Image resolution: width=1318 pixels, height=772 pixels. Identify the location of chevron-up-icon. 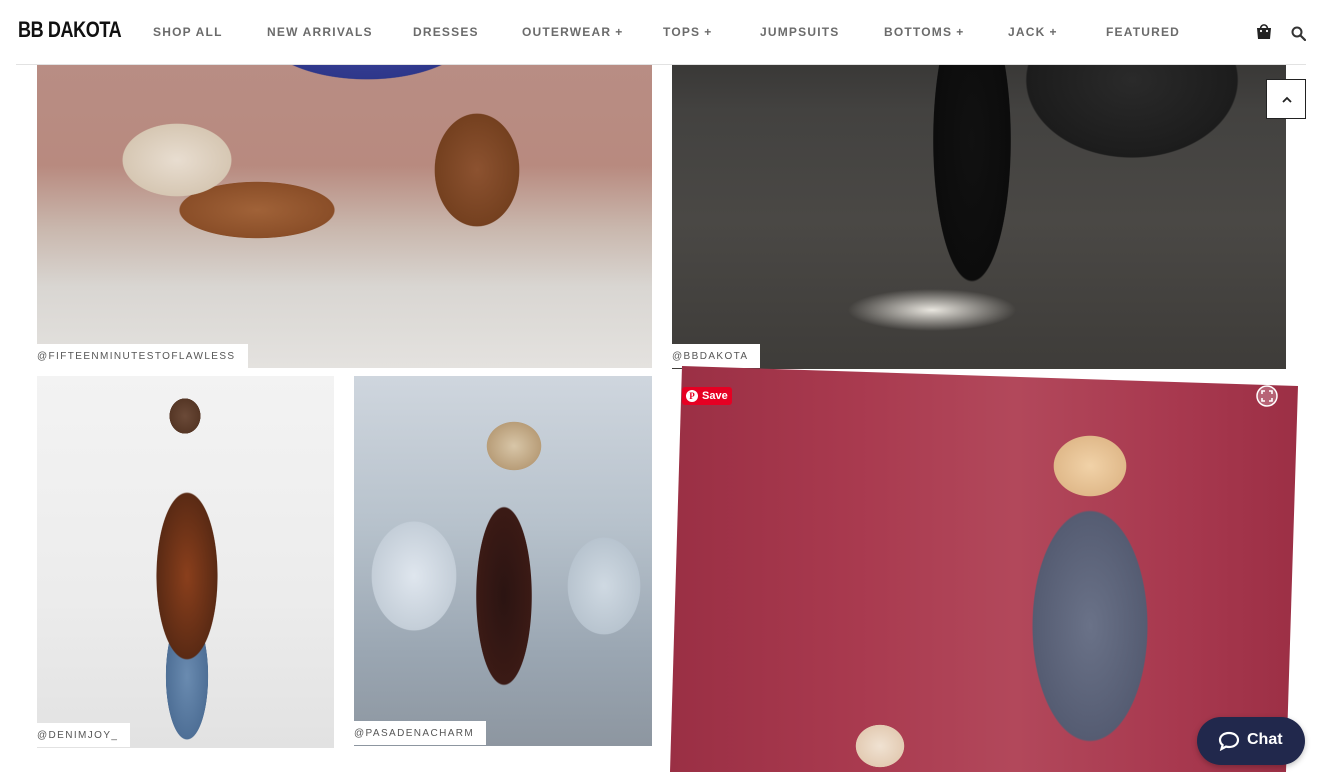
(1287, 99).